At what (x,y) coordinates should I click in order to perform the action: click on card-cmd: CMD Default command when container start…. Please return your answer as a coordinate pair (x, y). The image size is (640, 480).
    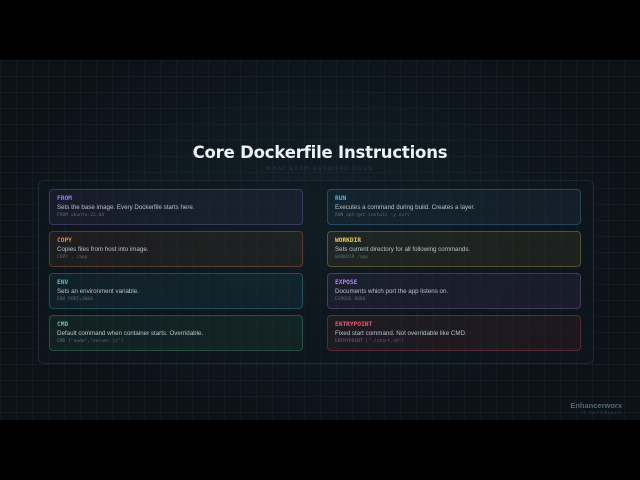
    Looking at the image, I should click on (176, 333).